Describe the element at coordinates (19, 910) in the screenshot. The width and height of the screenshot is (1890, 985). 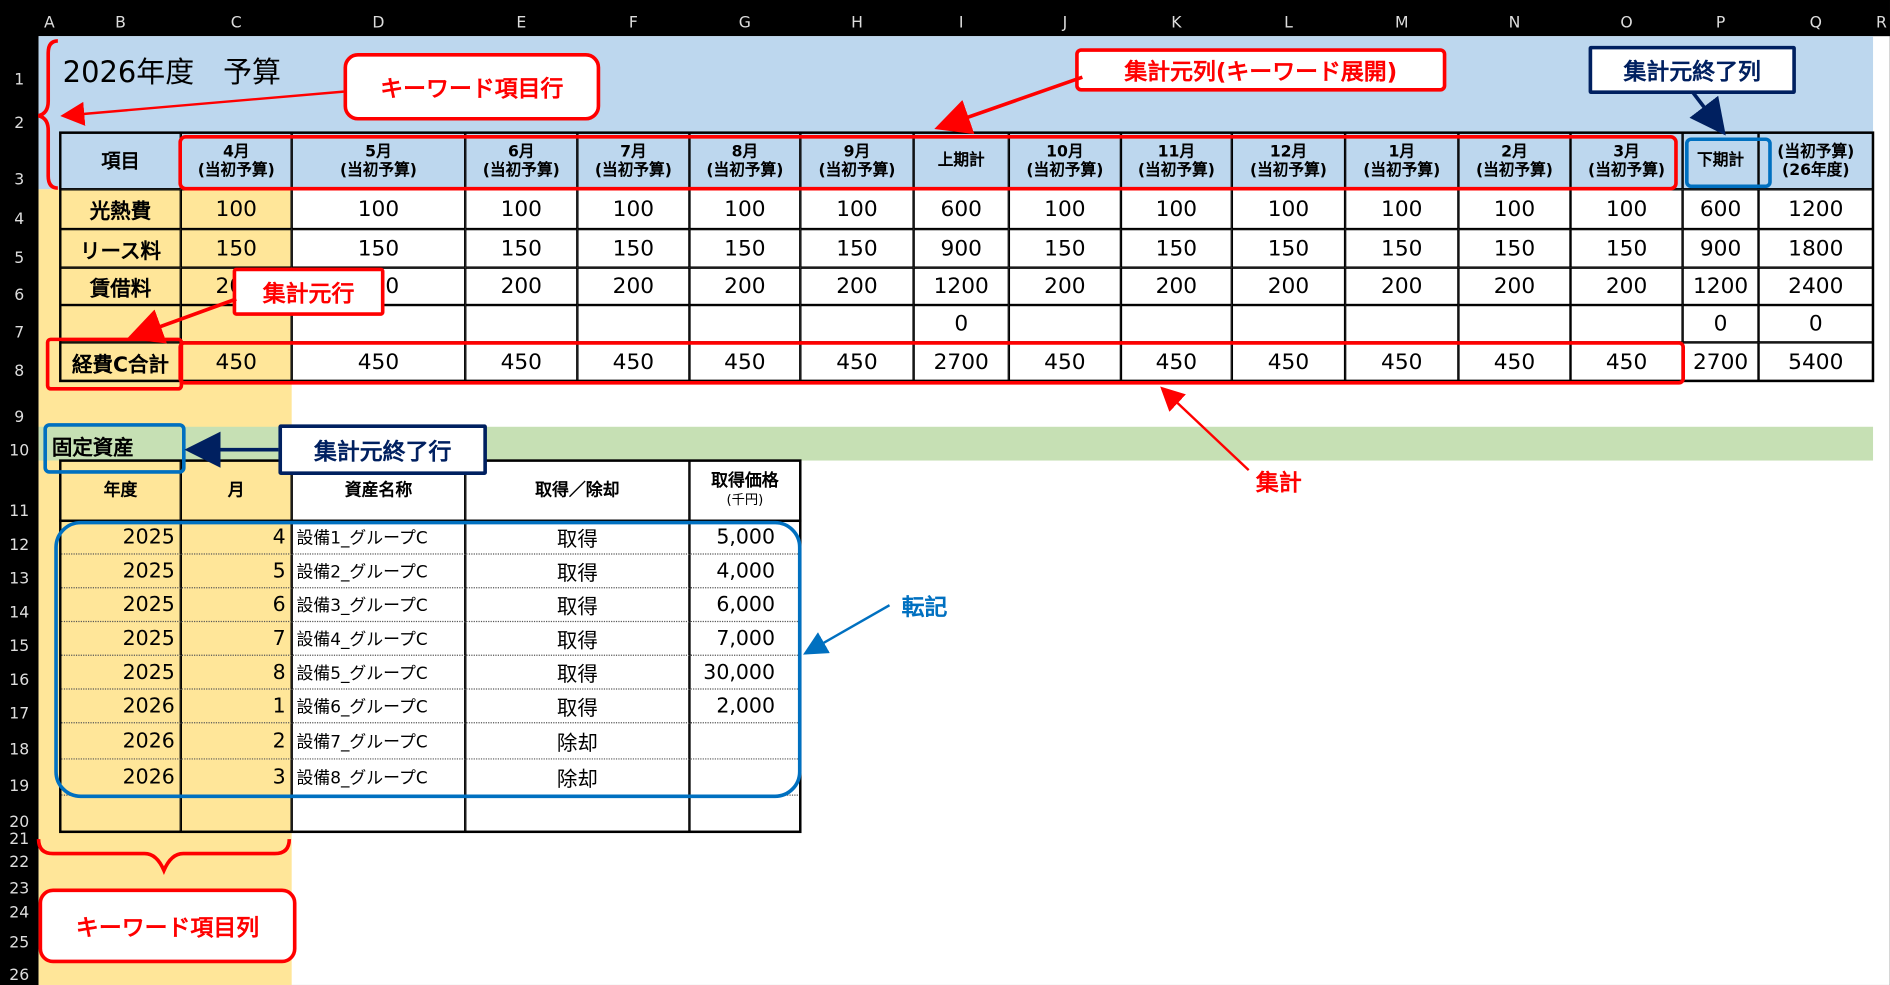
I see `row-header-24: 24` at that location.